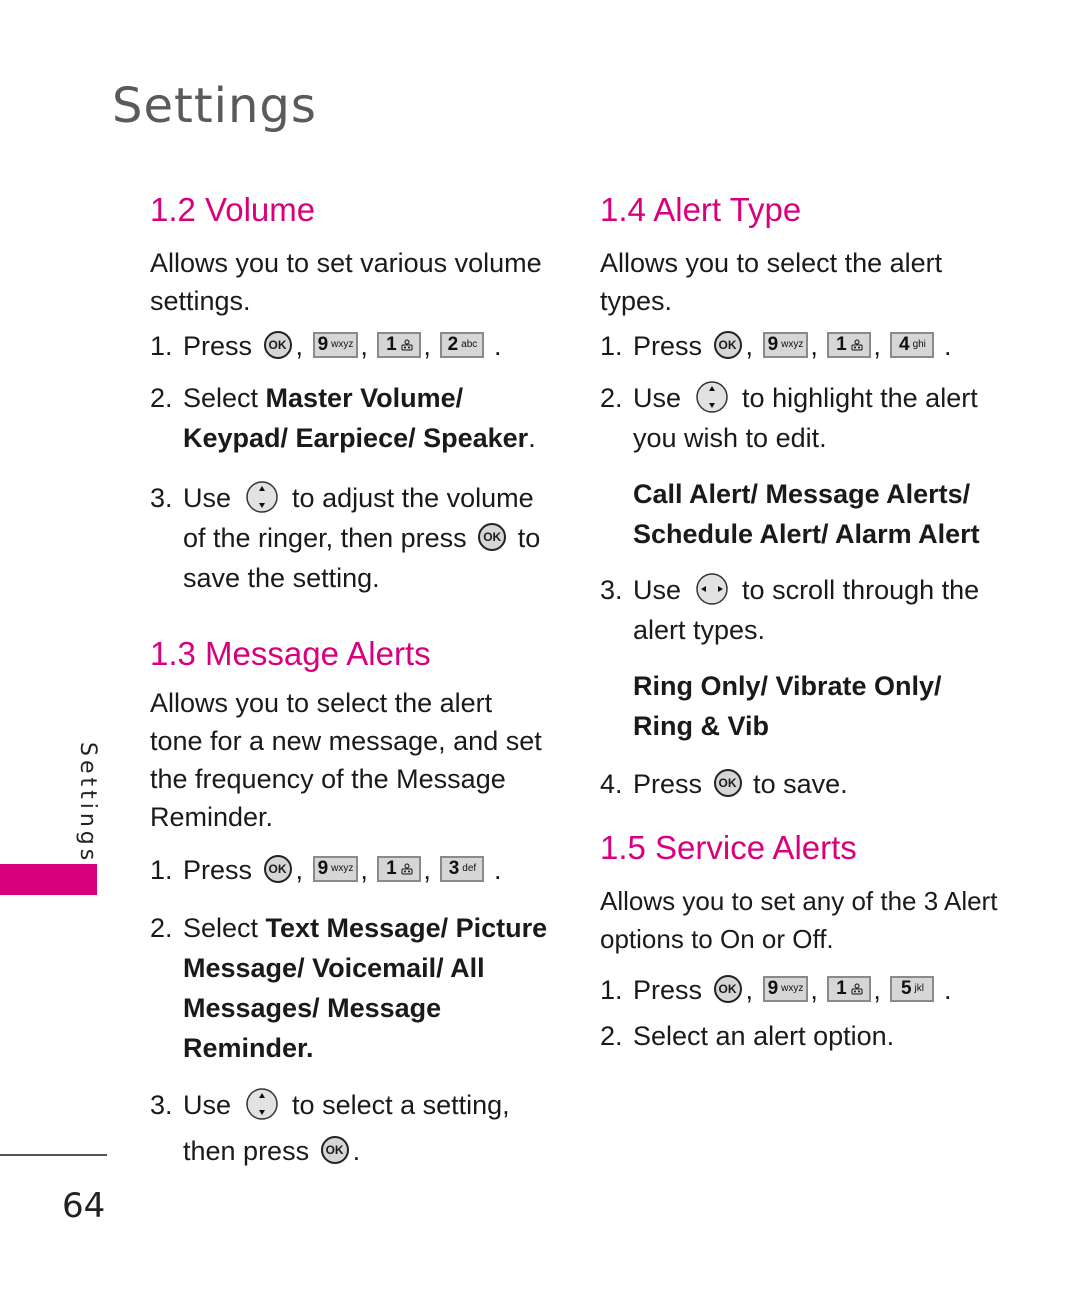 The image size is (1080, 1295). What do you see at coordinates (611, 784) in the screenshot?
I see `step-number: 4.` at bounding box center [611, 784].